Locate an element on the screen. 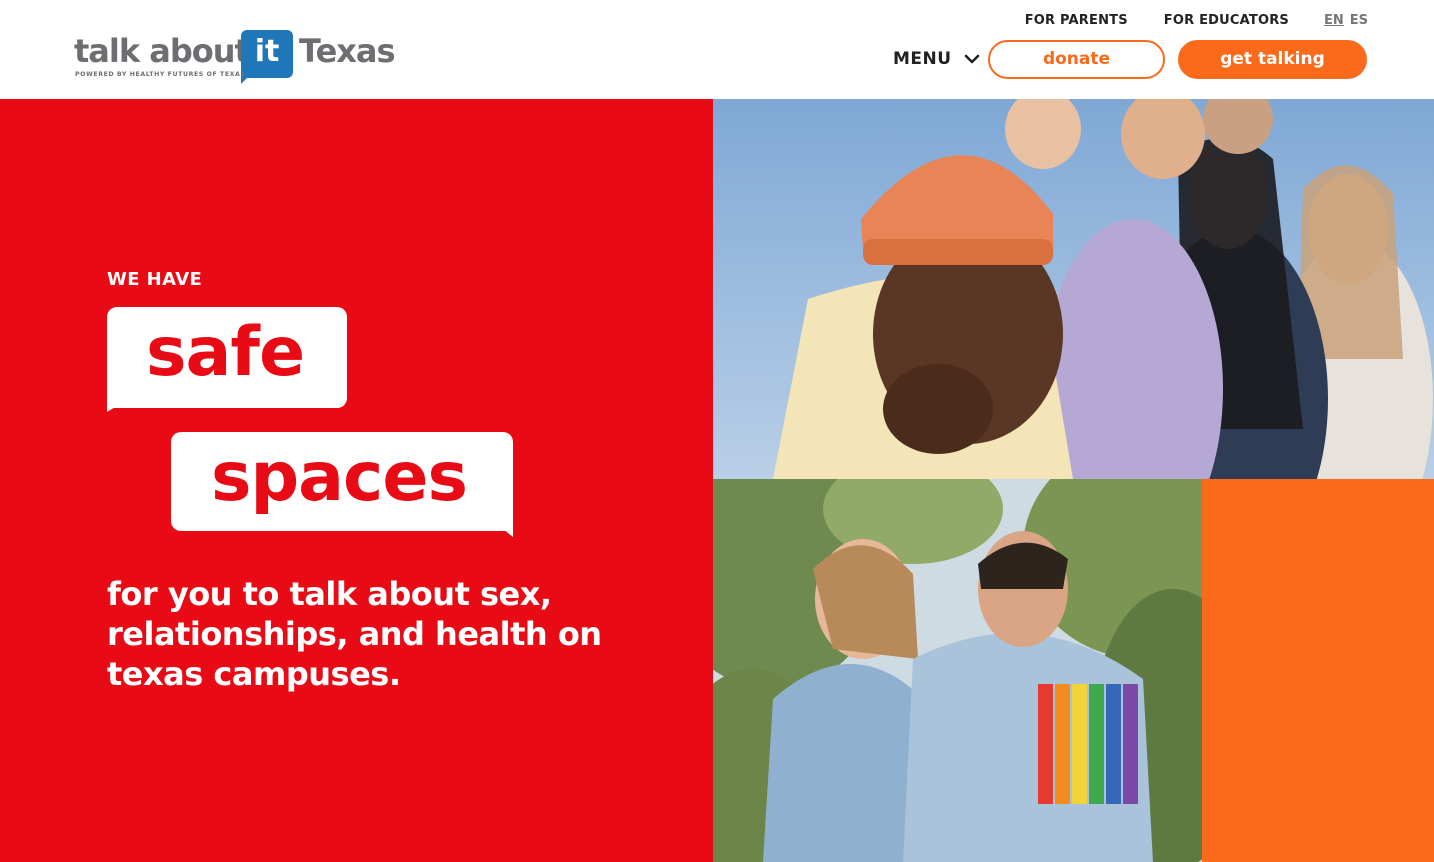 This screenshot has width=1434, height=862. hero-word-safe: safe is located at coordinates (225, 352).